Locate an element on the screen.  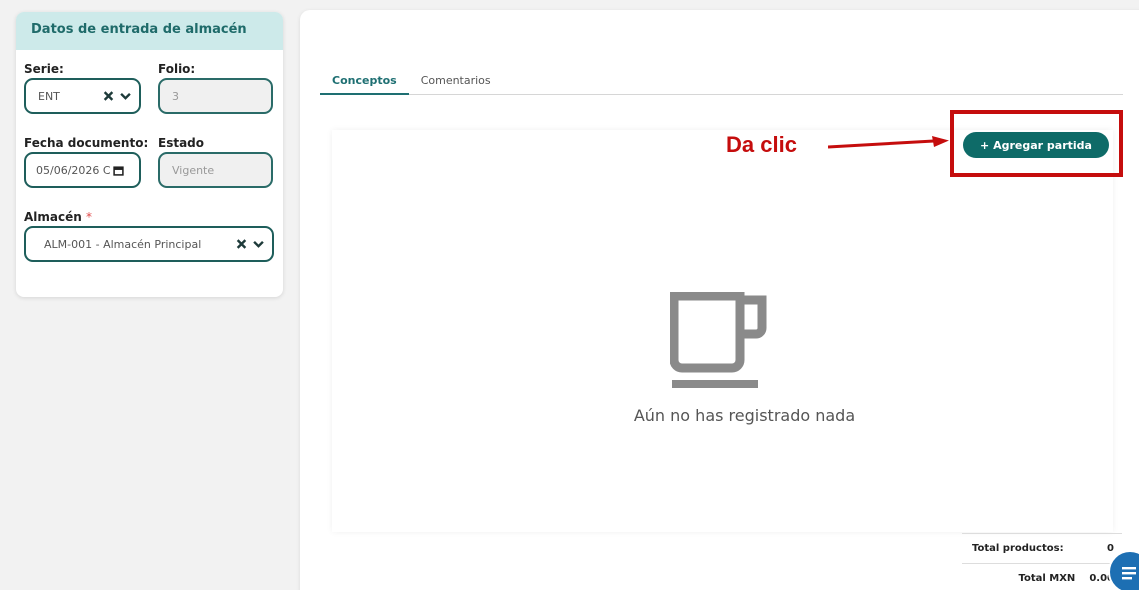
fecha-value: 05/06/2026 C is located at coordinates (73, 170).